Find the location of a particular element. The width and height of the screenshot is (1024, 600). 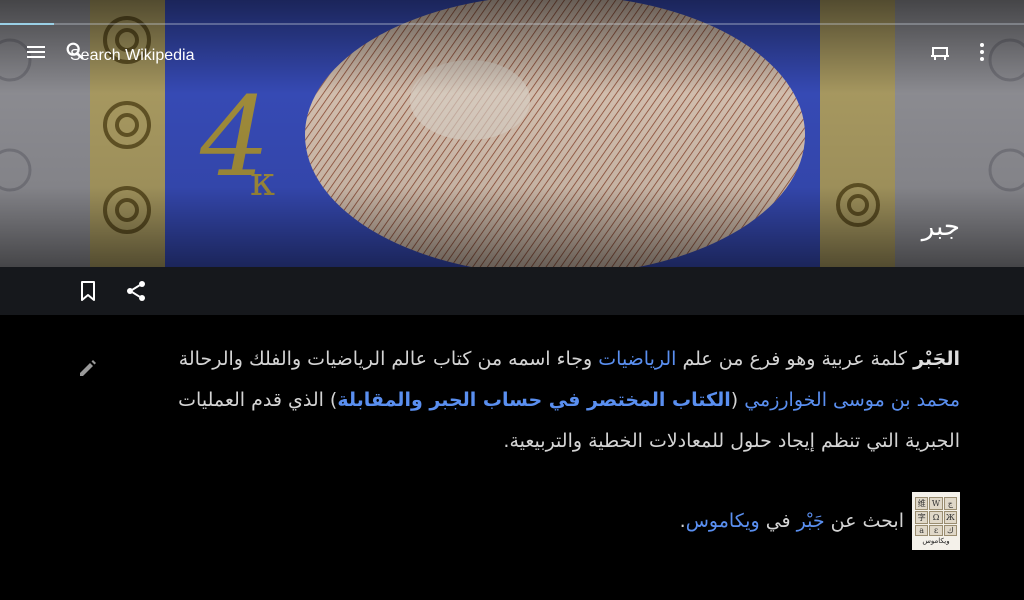

share-button is located at coordinates (136, 291).